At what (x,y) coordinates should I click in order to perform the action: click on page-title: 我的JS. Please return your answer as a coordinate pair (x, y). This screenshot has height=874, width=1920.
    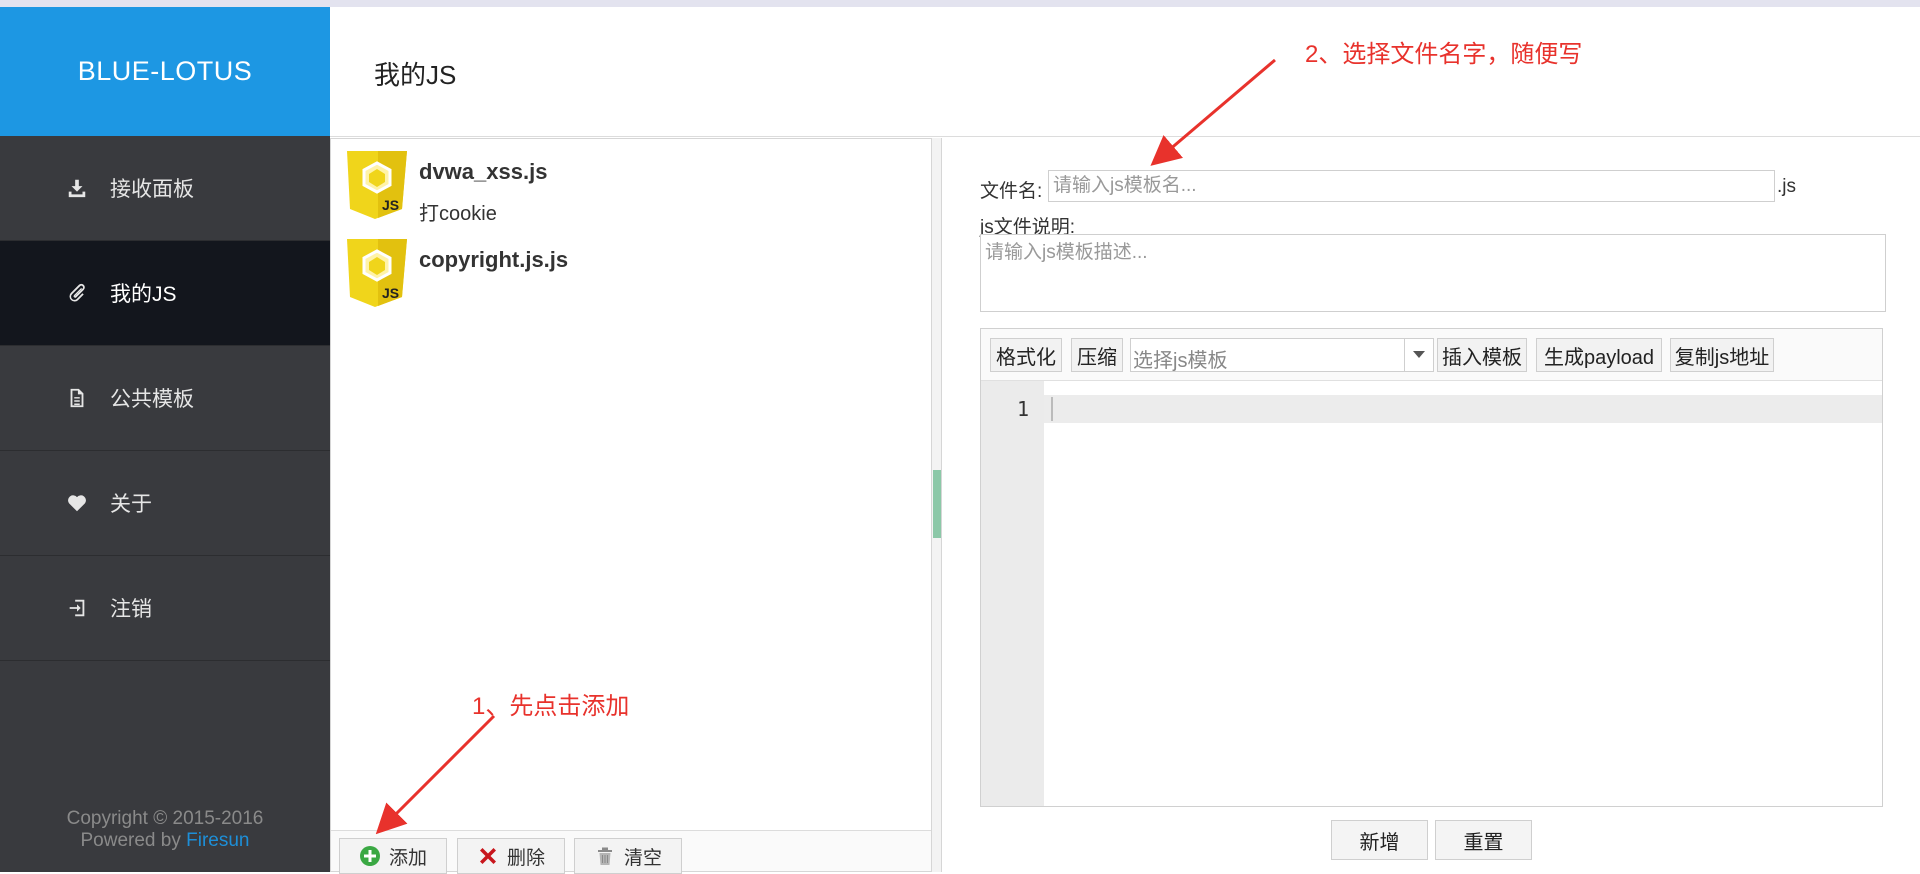
    Looking at the image, I should click on (415, 75).